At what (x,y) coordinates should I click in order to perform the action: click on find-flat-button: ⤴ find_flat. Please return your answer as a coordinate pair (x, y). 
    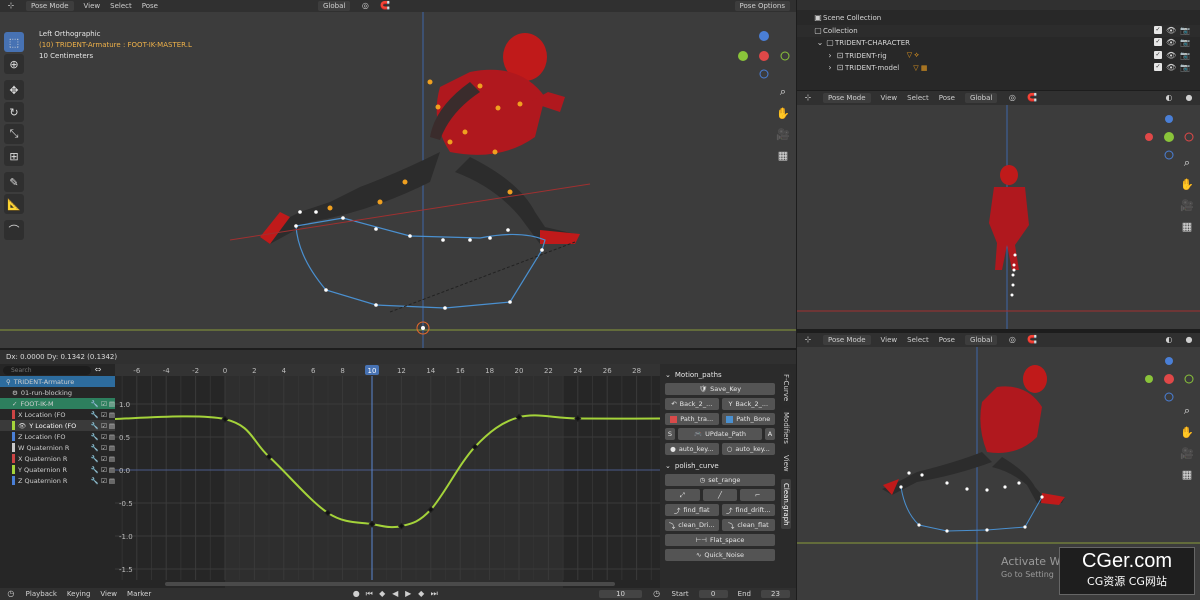
    Looking at the image, I should click on (692, 510).